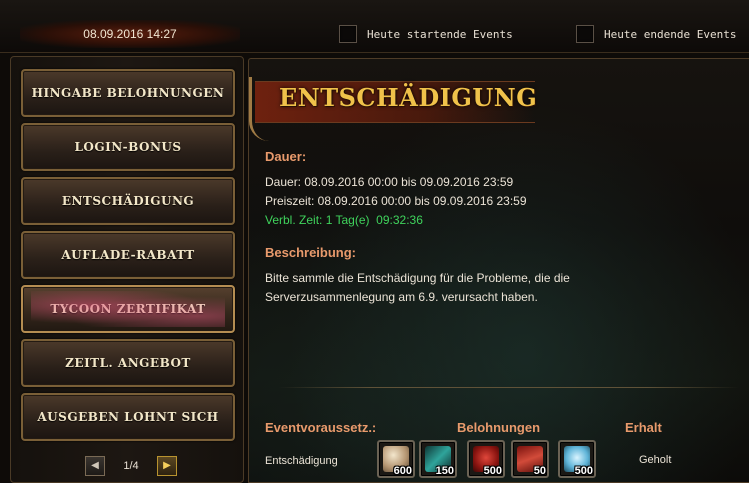 This screenshot has width=749, height=483. I want to click on duration-heading: Dauer:, so click(286, 156).